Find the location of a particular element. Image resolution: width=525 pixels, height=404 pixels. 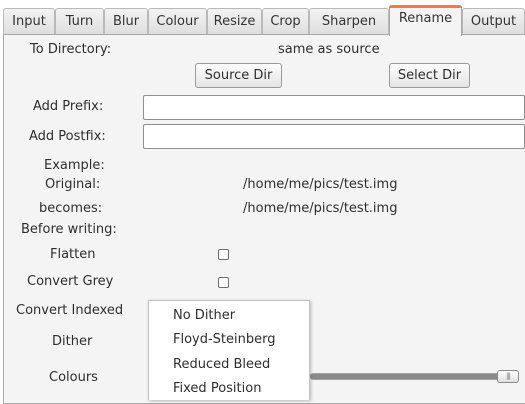

dither-label: Dither is located at coordinates (72, 341).